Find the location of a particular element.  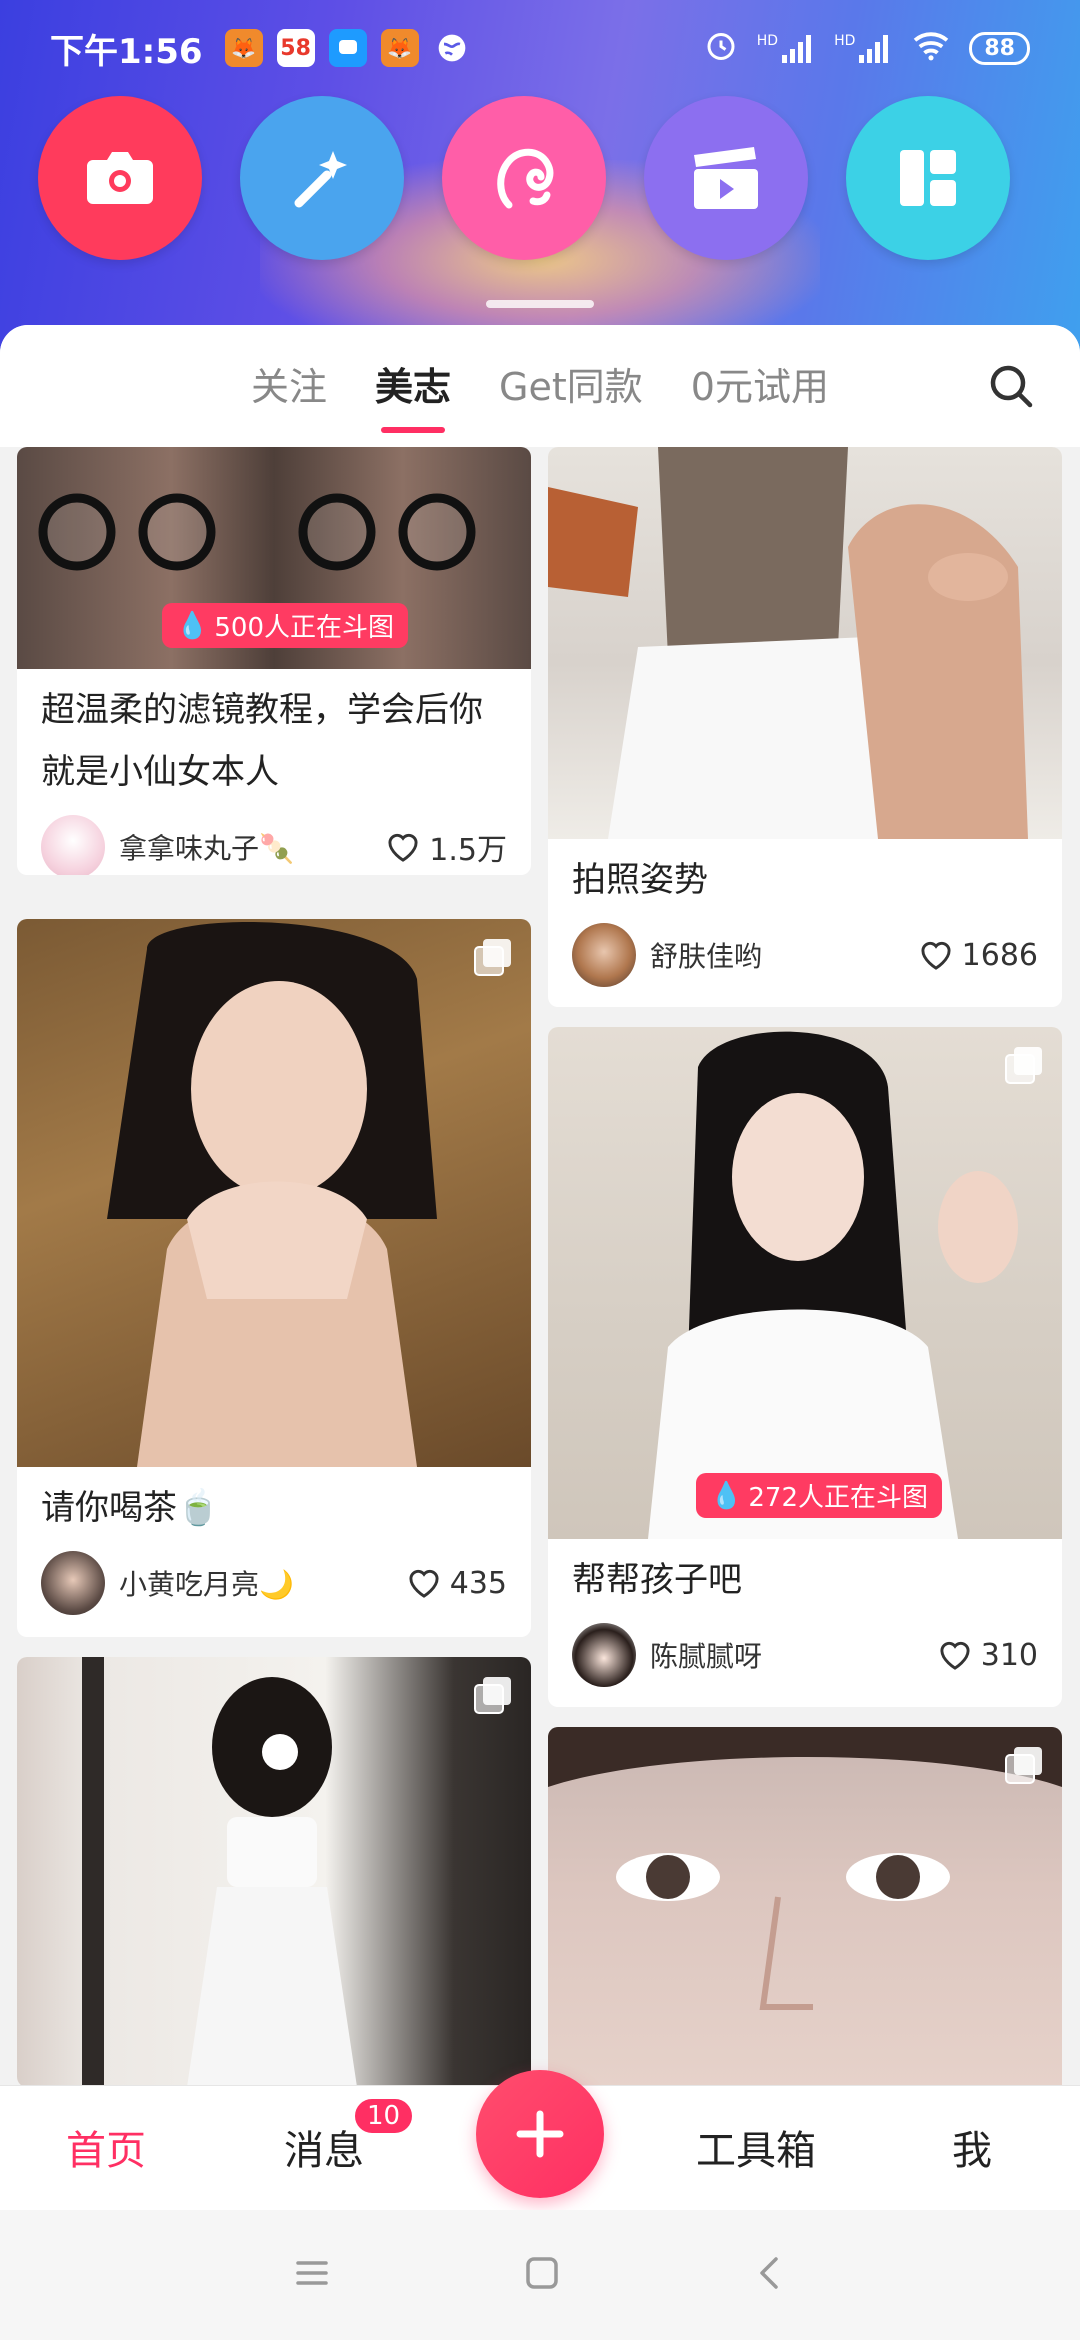

author-name: 小黄吃月亮🌙 is located at coordinates (262, 1583).